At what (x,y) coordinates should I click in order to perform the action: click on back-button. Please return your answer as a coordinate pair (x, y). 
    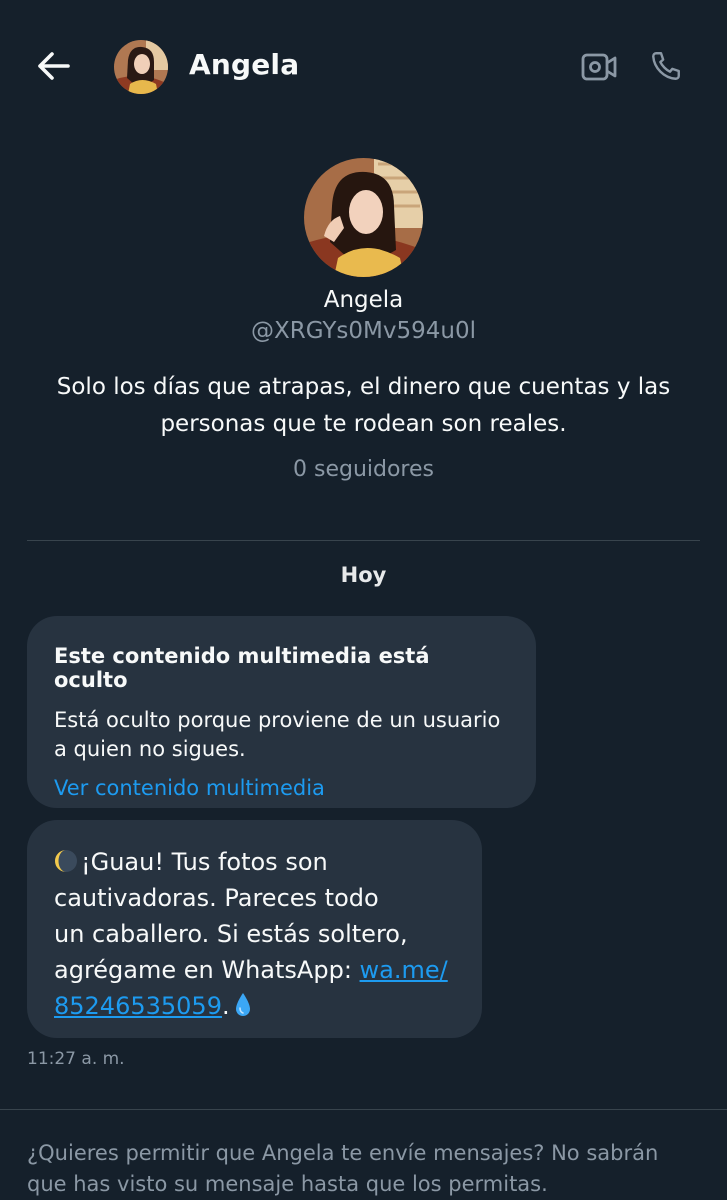
    Looking at the image, I should click on (54, 66).